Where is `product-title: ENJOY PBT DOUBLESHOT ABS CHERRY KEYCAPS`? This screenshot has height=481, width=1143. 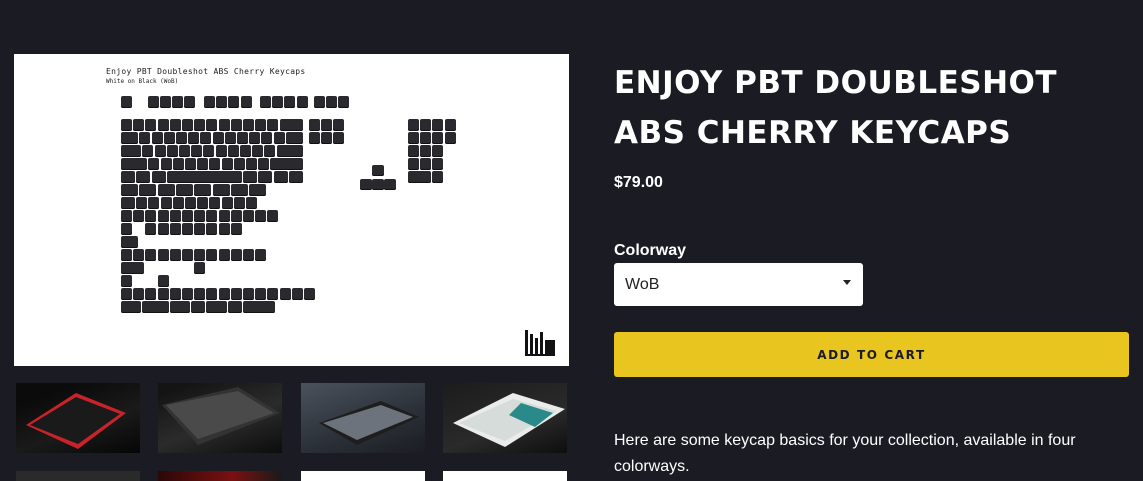
product-title: ENJOY PBT DOUBLESHOT ABS CHERRY KEYCAPS is located at coordinates (836, 108).